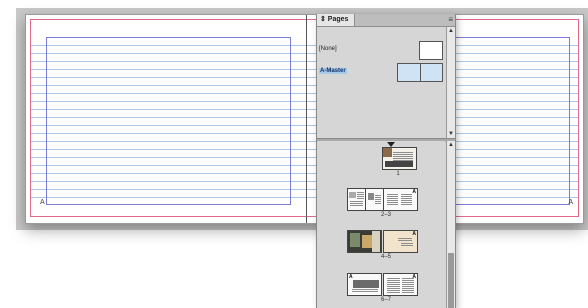  What do you see at coordinates (385, 257) in the screenshot?
I see `page-number-label: 4–5` at bounding box center [385, 257].